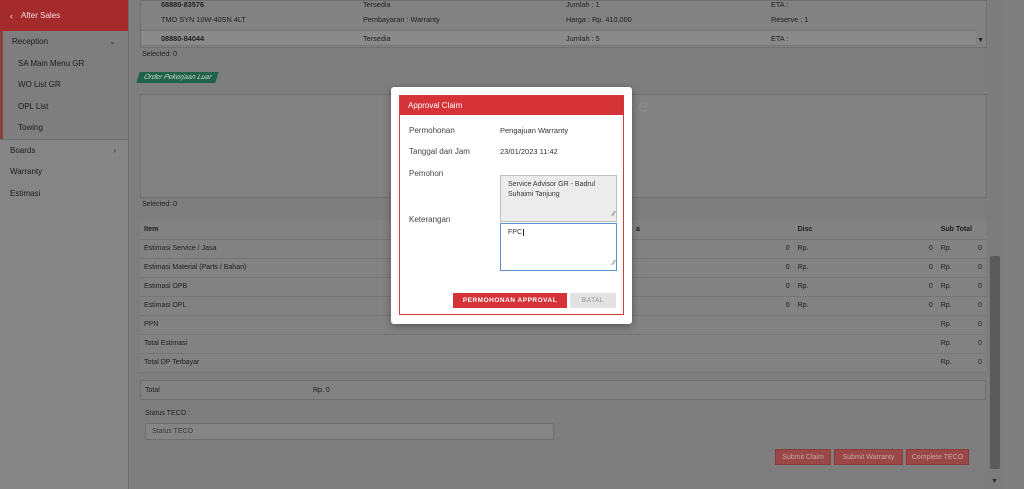  What do you see at coordinates (401, 19) in the screenshot?
I see `part-status: Pembayaran : Warranty` at bounding box center [401, 19].